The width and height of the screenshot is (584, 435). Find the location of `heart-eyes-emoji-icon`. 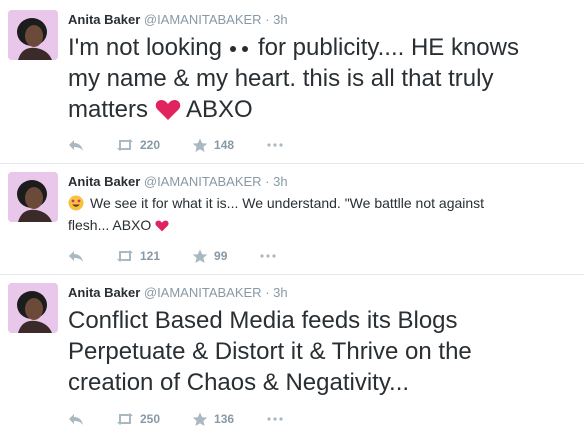

heart-eyes-emoji-icon is located at coordinates (76, 203).